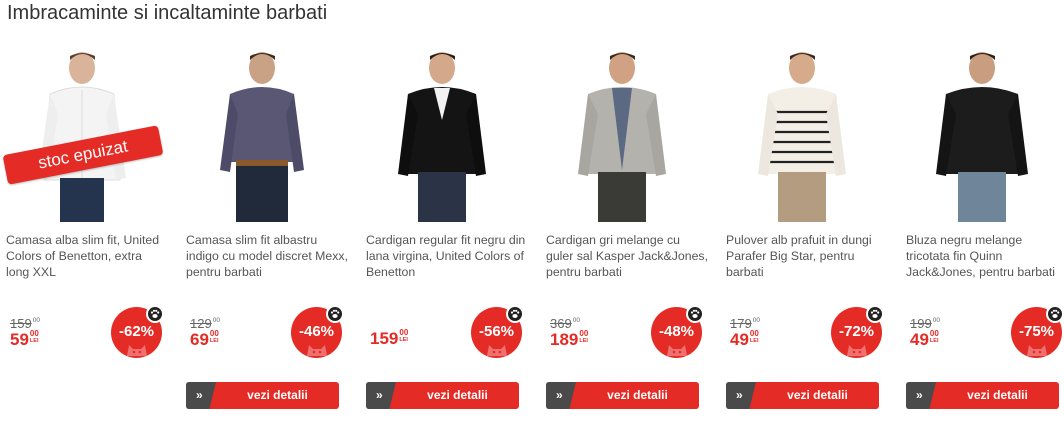 This screenshot has width=1064, height=425. I want to click on section-title: Imbracaminte si incaltaminte barbati, so click(167, 13).